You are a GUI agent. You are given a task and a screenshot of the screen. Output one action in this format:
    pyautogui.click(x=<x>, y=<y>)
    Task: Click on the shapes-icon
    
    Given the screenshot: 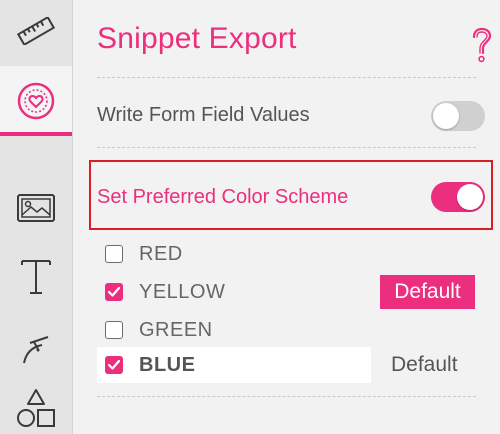 What is the action you would take?
    pyautogui.click(x=36, y=408)
    